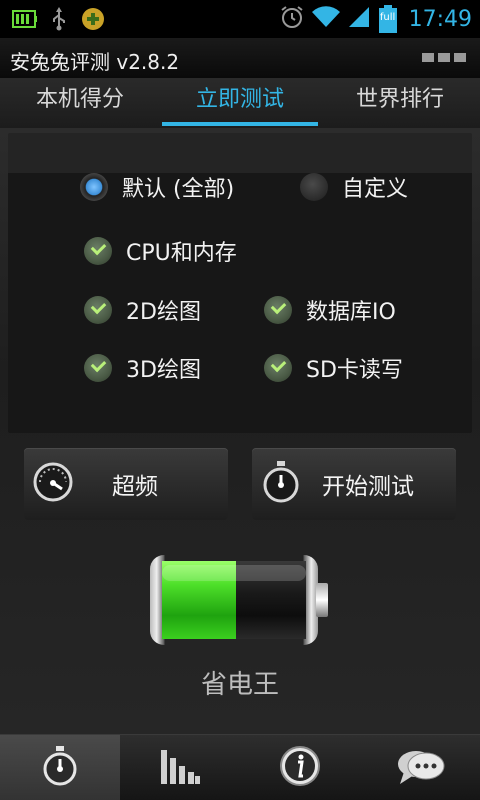 The height and width of the screenshot is (800, 480). I want to click on bottom-navigation, so click(240, 767).